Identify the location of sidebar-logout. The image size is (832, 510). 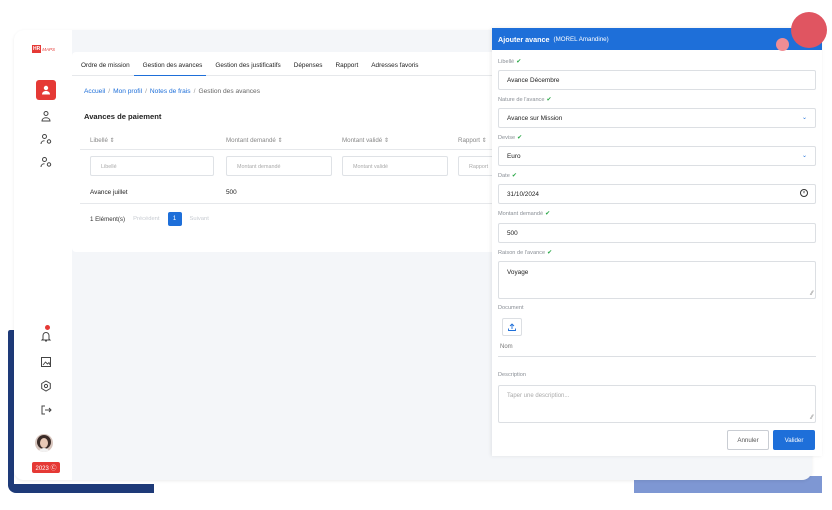
(46, 410).